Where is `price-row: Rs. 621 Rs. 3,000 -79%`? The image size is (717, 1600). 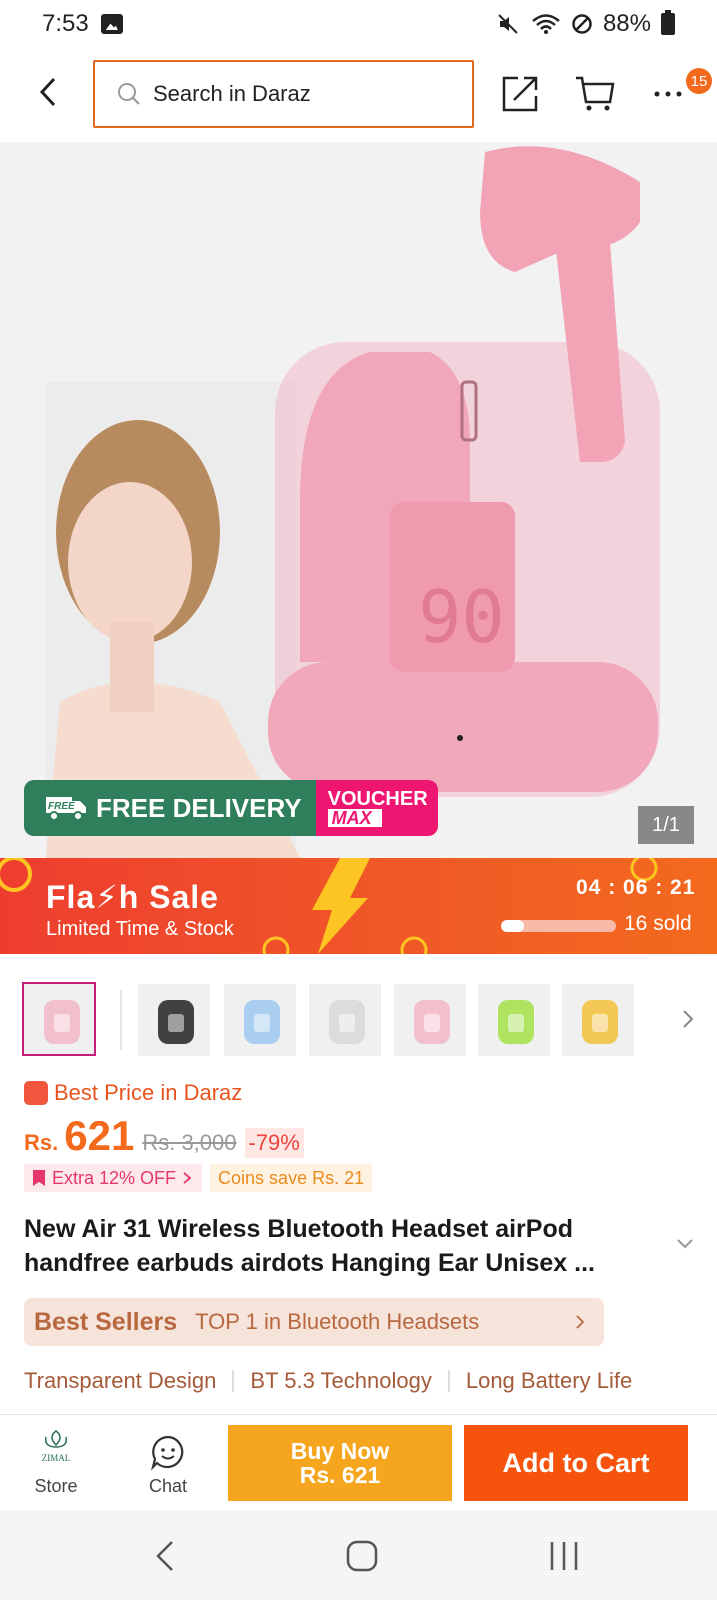 price-row: Rs. 621 Rs. 3,000 -79% is located at coordinates (164, 1136).